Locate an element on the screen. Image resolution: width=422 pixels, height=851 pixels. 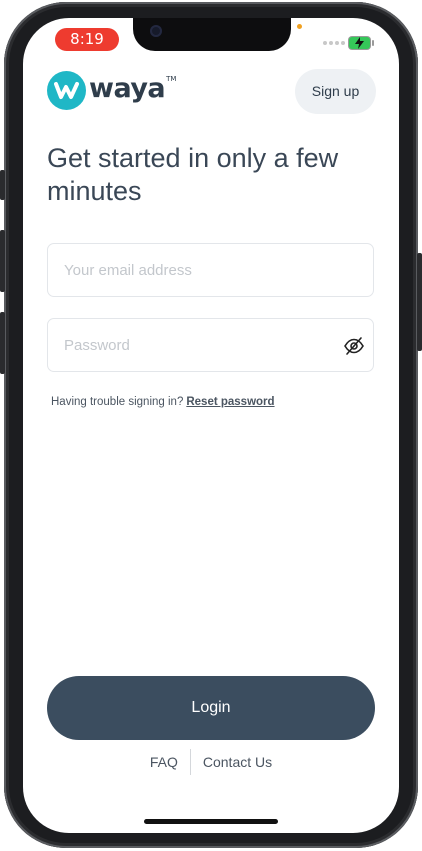
trouble-text: Having trouble signing in? is located at coordinates (117, 402).